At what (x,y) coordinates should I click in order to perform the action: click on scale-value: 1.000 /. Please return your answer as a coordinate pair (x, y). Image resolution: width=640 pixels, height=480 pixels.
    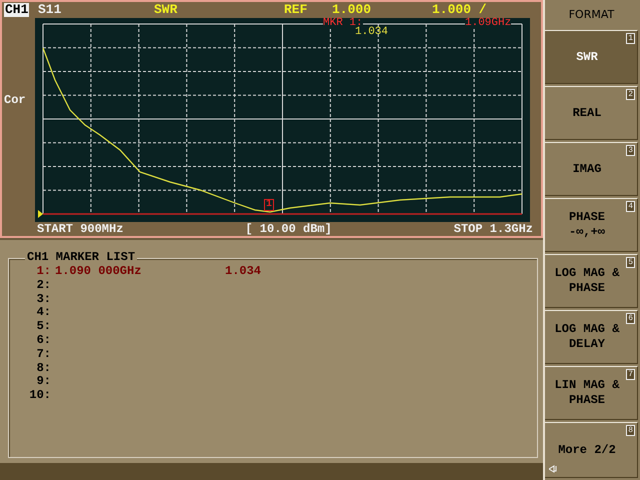
    Looking at the image, I should click on (459, 10).